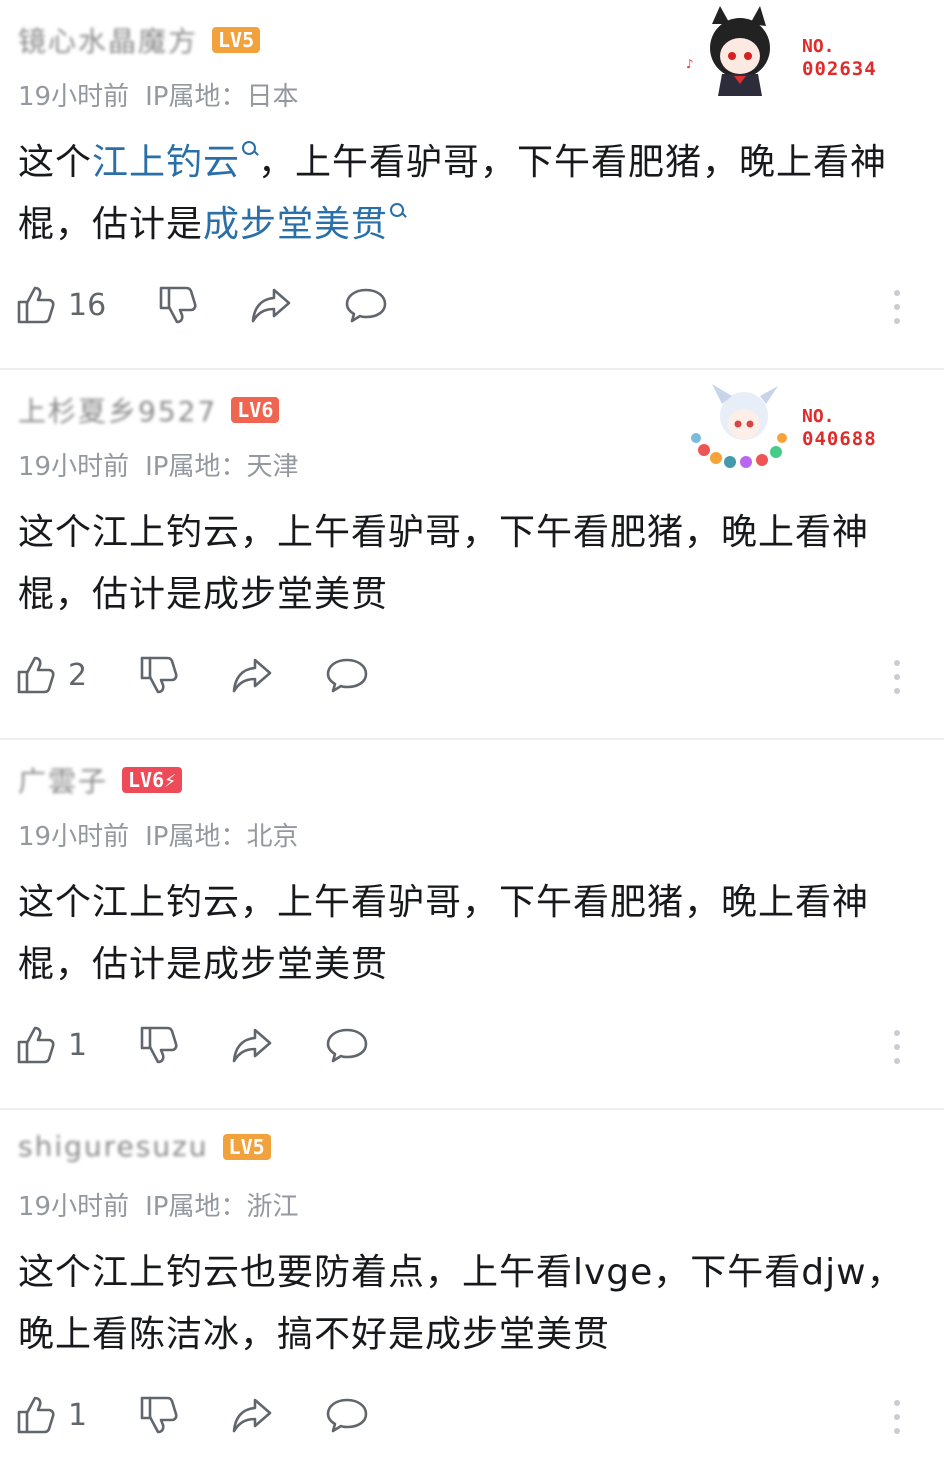 This screenshot has height=1480, width=944. Describe the element at coordinates (63, 780) in the screenshot. I see `username: 广雲子` at that location.